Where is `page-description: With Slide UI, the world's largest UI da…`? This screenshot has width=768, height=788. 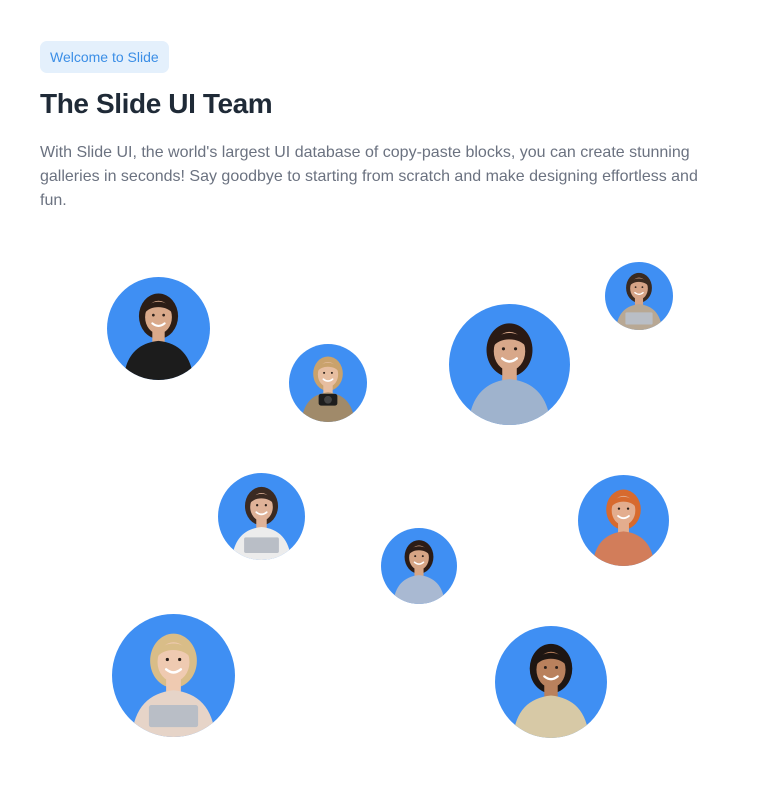 page-description: With Slide UI, the world's largest UI da… is located at coordinates (369, 176).